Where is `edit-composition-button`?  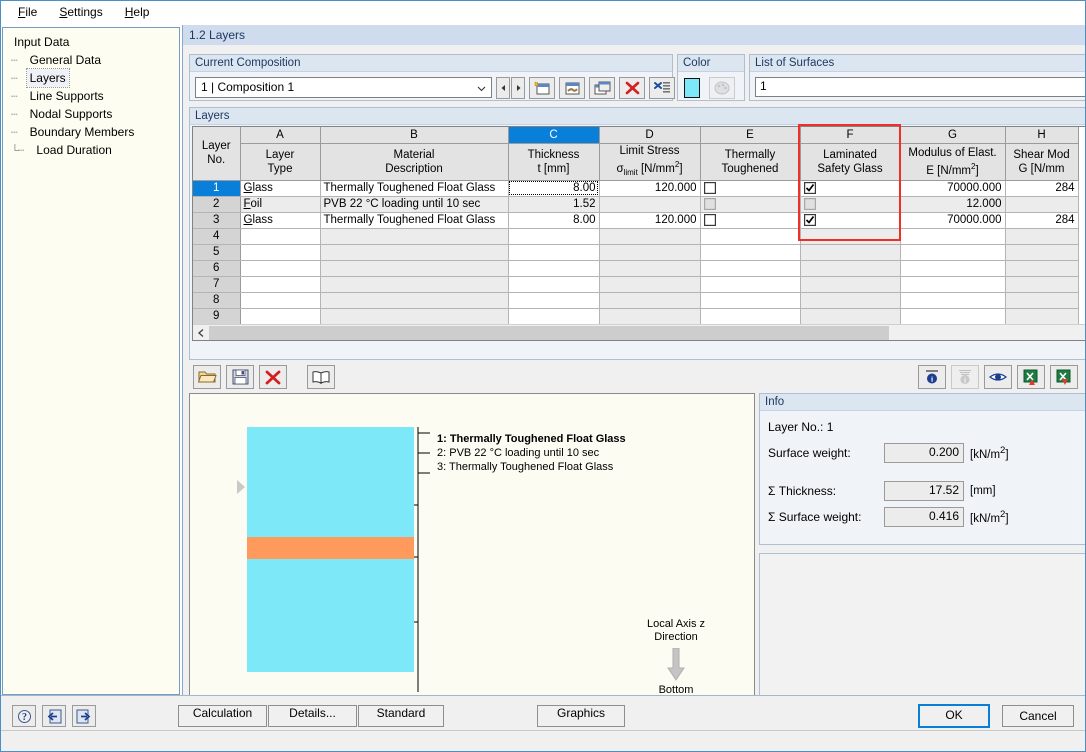
edit-composition-button is located at coordinates (572, 88).